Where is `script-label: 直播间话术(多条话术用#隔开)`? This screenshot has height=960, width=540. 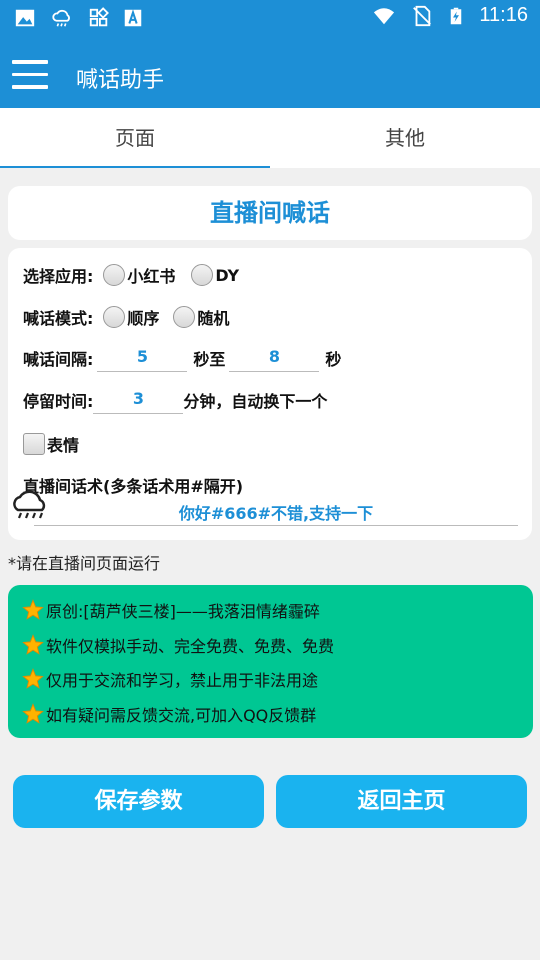
script-label: 直播间话术(多条话术用#隔开) is located at coordinates (133, 486).